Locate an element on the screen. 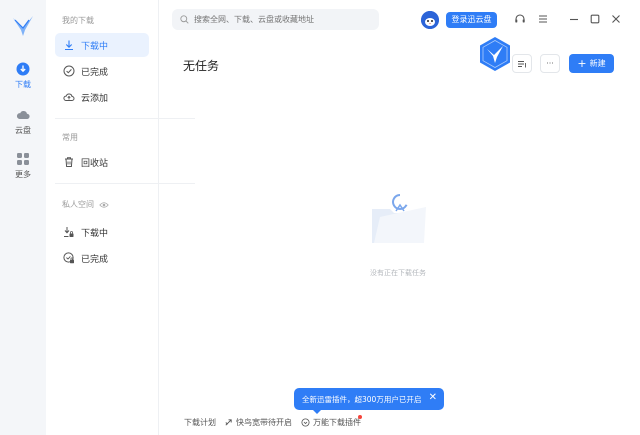 Image resolution: width=640 pixels, height=435 pixels. headset-icon is located at coordinates (520, 19).